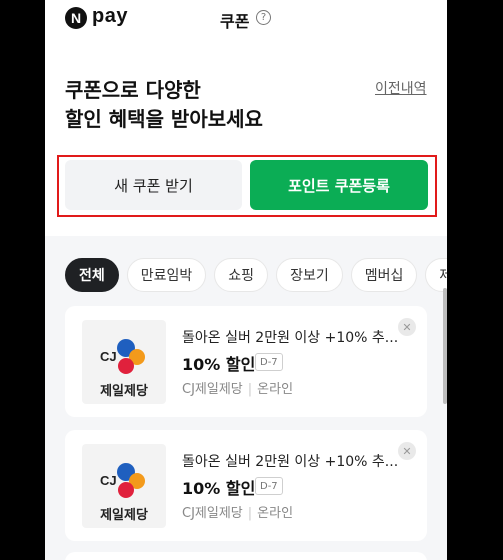  Describe the element at coordinates (76, 17) in the screenshot. I see `npay-logo-mark: N` at that location.